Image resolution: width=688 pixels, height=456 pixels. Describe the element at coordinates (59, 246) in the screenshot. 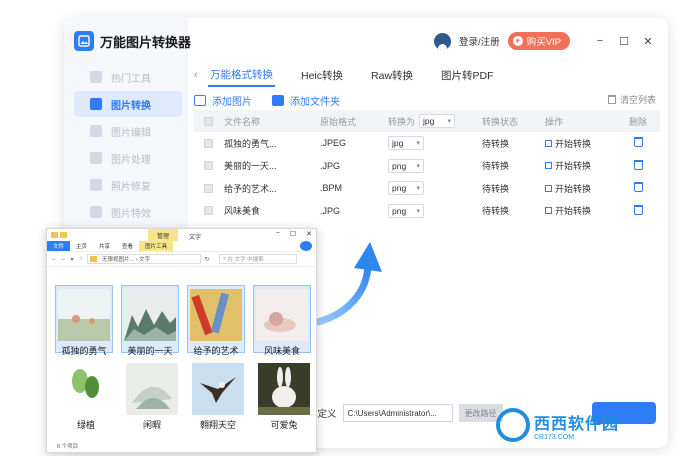

I see `ribbon-tab-file: 文件` at that location.